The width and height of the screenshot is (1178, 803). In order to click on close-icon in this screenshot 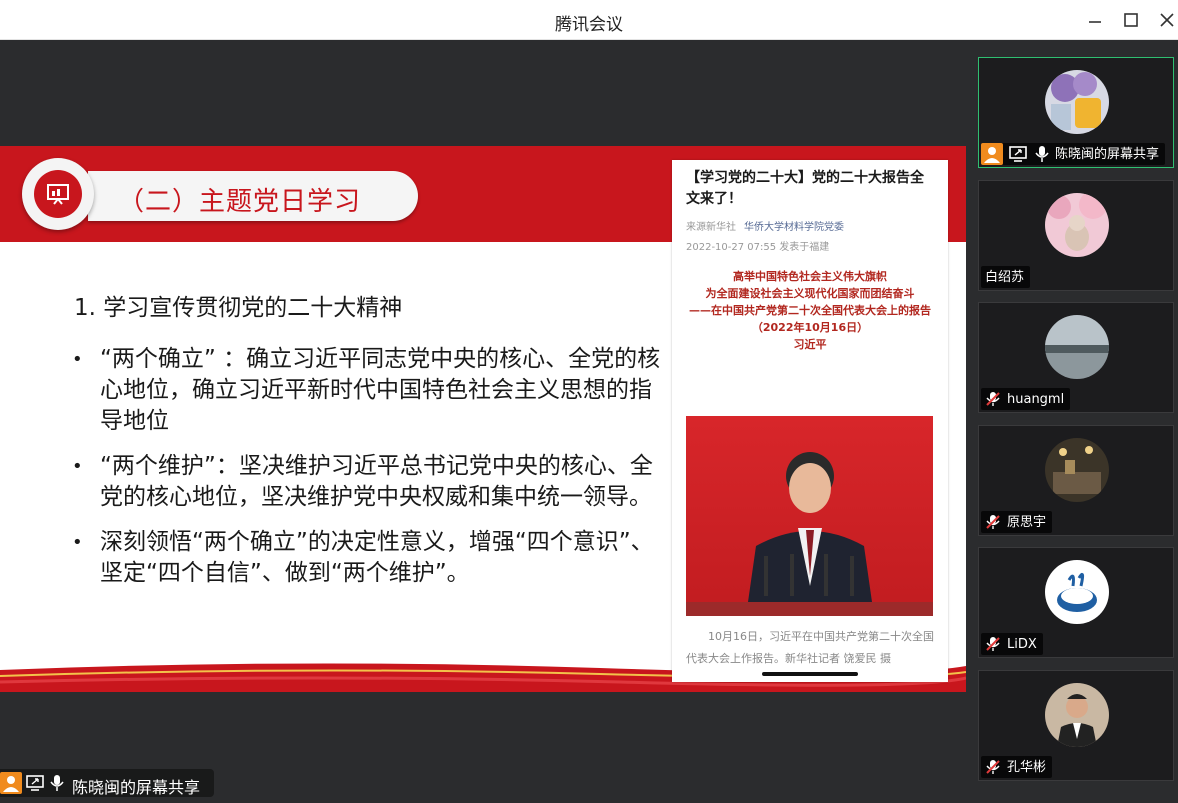, I will do `click(1166, 20)`.